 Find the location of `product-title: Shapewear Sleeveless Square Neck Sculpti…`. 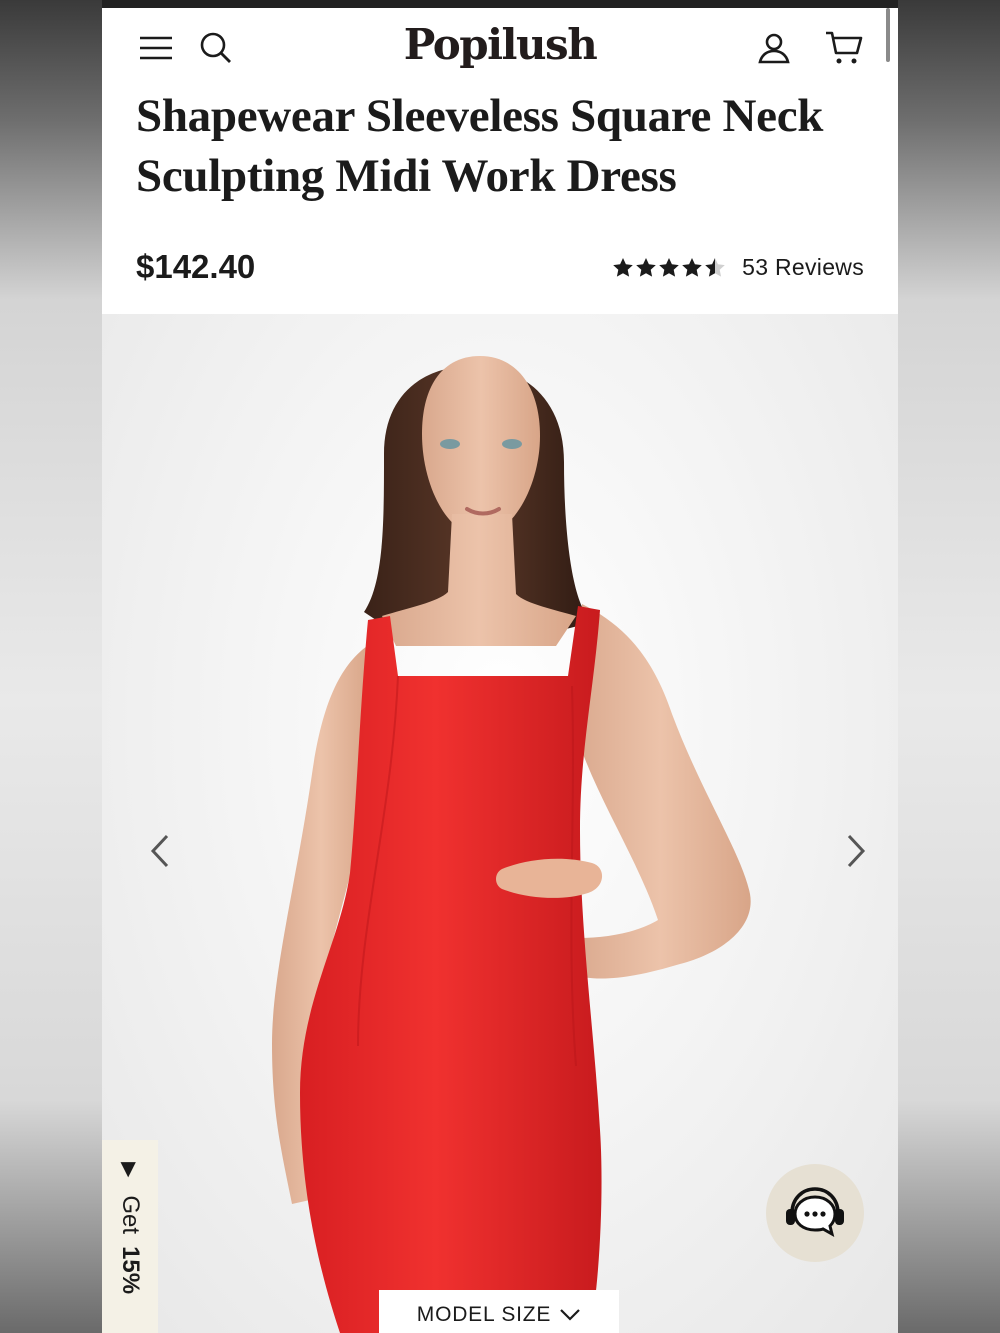

product-title: Shapewear Sleeveless Square Neck Sculpti… is located at coordinates (480, 146).